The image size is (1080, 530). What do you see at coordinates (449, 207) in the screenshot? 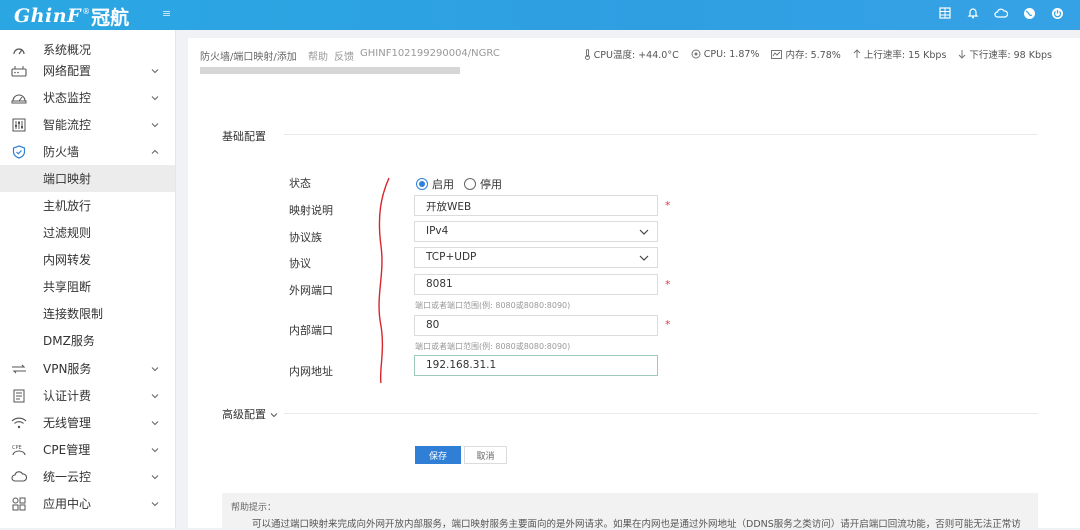
I see `mapping-description-value: 开放WEB` at bounding box center [449, 207].